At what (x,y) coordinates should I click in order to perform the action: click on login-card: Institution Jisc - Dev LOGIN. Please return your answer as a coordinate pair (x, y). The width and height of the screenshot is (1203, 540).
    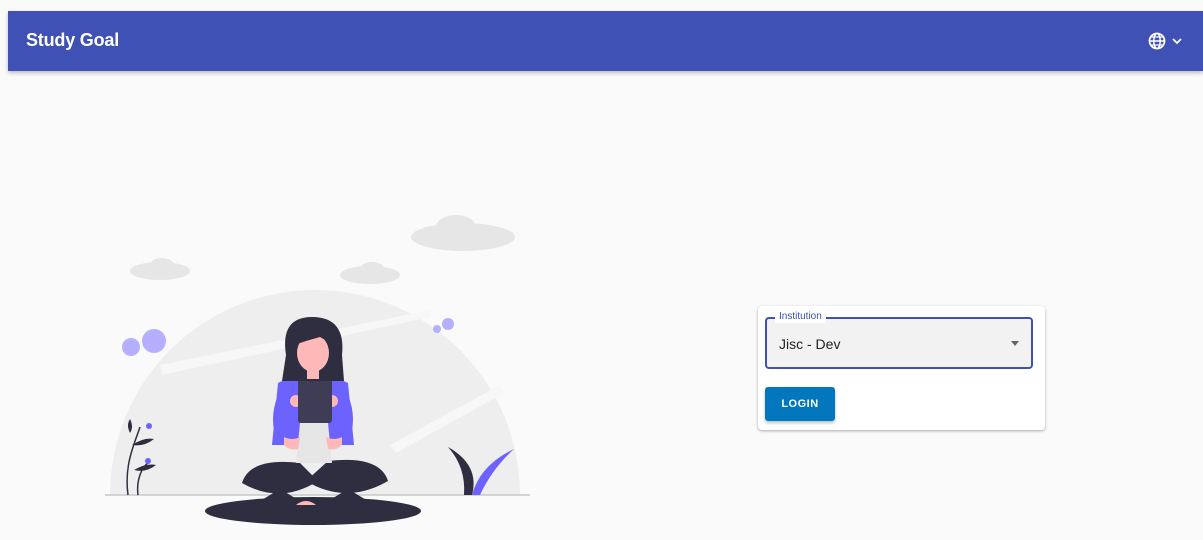
    Looking at the image, I should click on (901, 368).